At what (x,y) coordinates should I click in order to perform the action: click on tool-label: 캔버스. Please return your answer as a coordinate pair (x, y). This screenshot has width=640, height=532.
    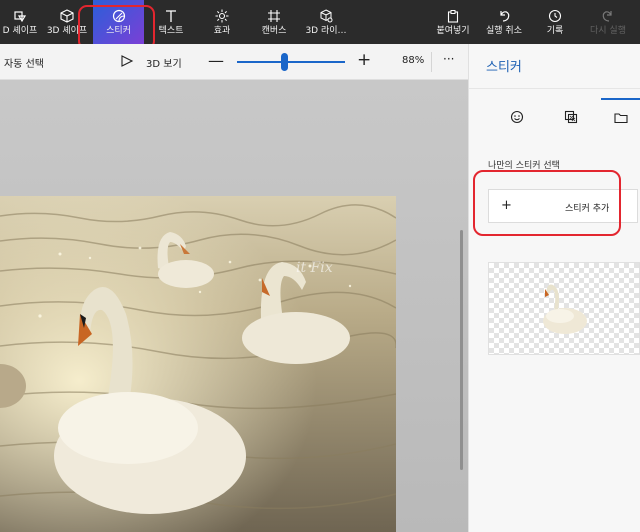
    Looking at the image, I should click on (274, 31).